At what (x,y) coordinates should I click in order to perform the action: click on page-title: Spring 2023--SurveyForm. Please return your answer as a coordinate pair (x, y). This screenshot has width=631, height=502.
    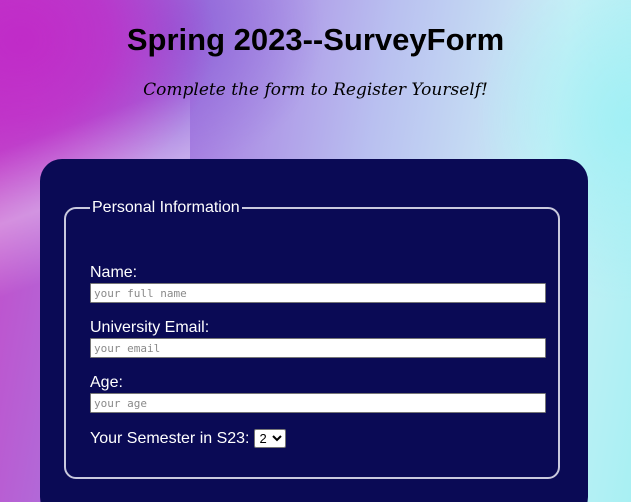
    Looking at the image, I should click on (315, 39).